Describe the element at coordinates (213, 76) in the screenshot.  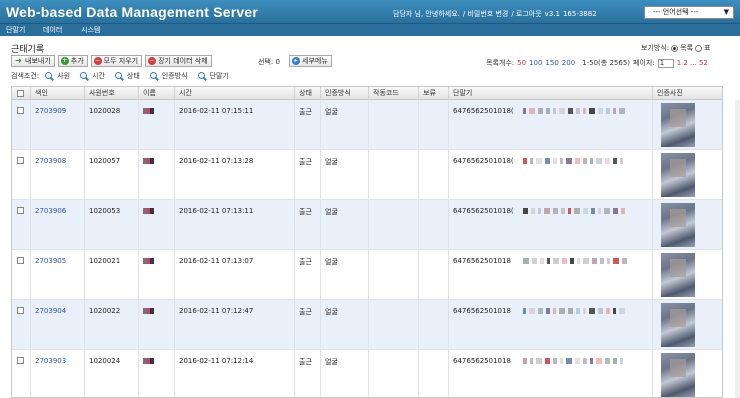
I see `search-device: 단말기` at that location.